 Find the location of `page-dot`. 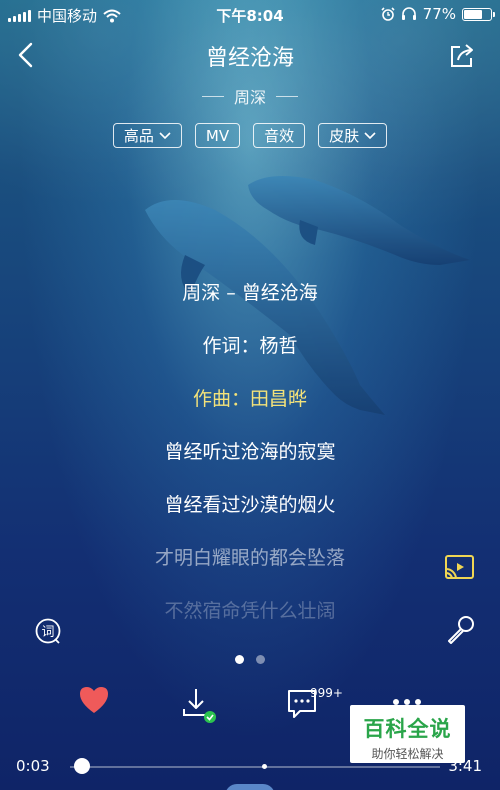

page-dot is located at coordinates (260, 659).